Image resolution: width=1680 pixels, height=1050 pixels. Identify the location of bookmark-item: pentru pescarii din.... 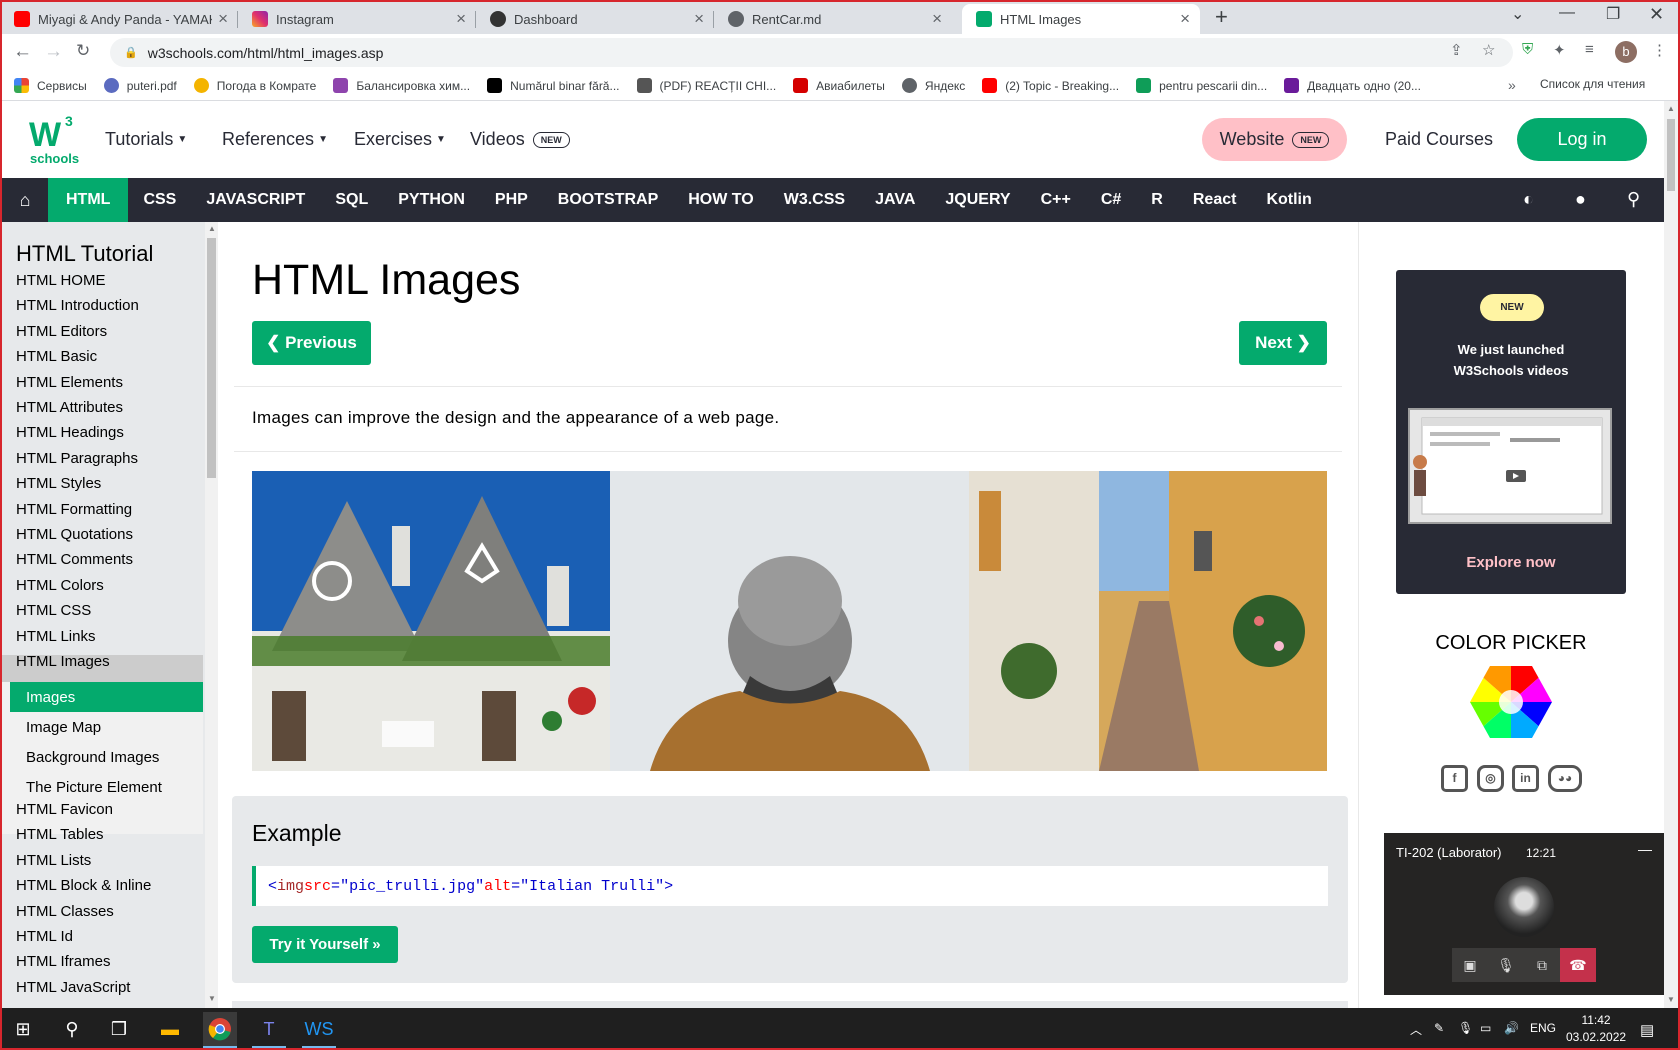
(1201, 85).